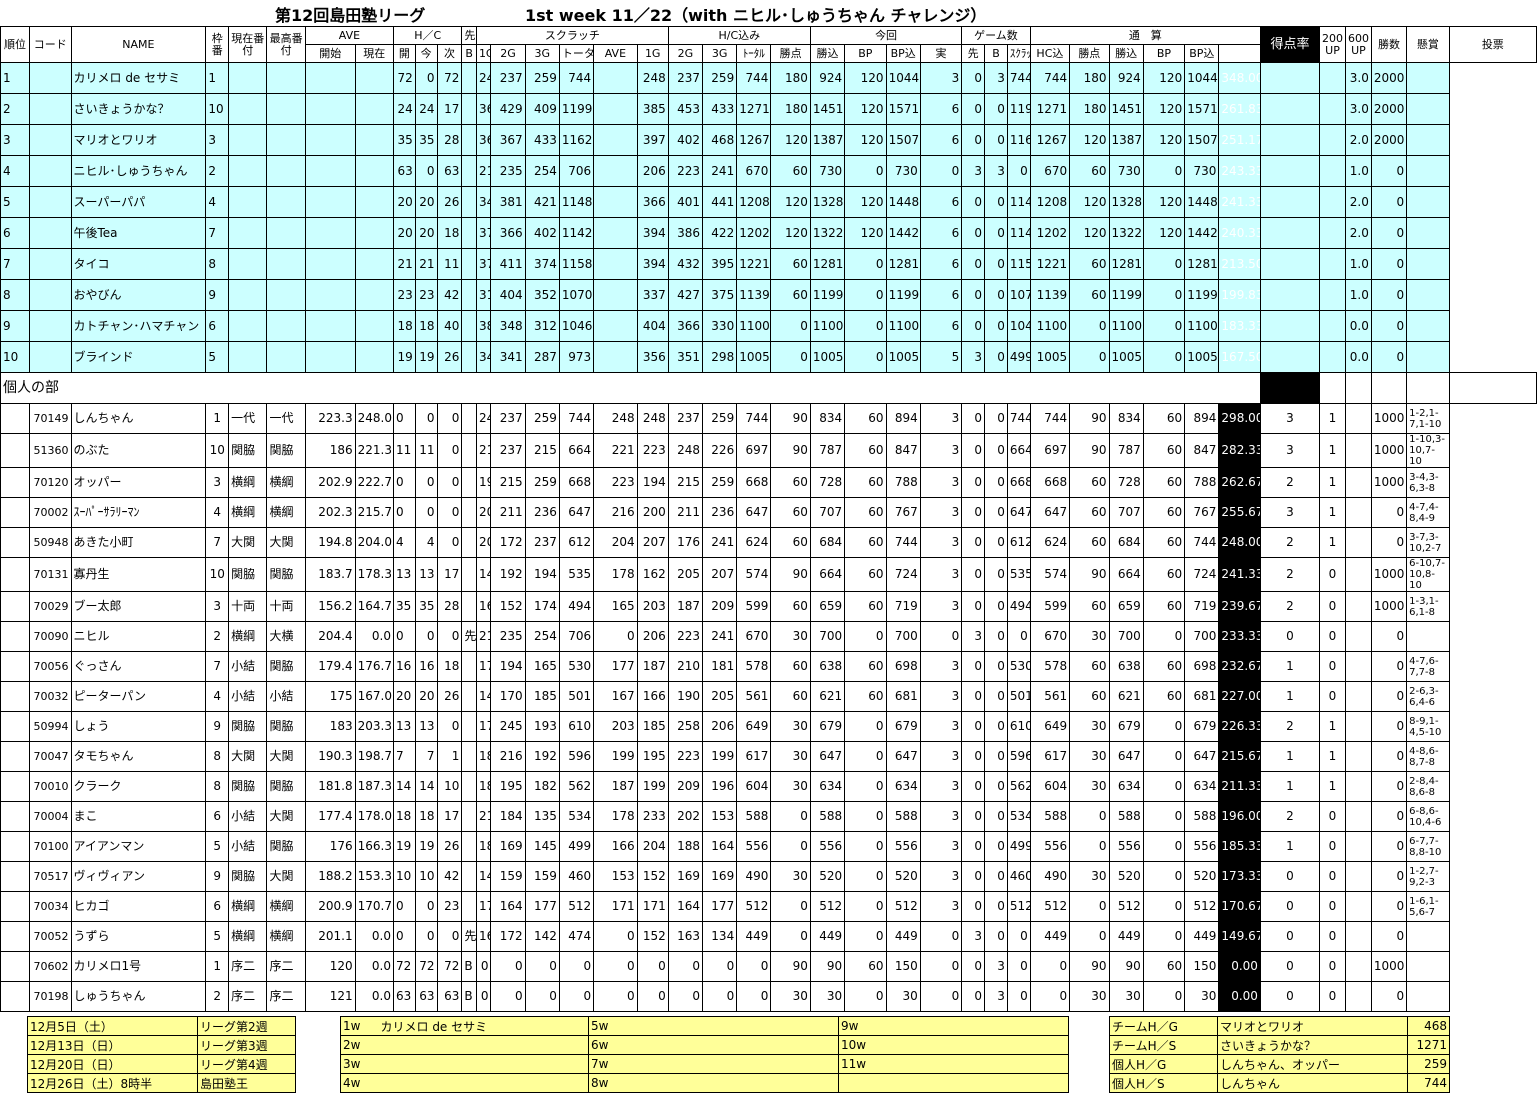  Describe the element at coordinates (1126, 542) in the screenshot. I see `indiv-cumulative: 684` at that location.